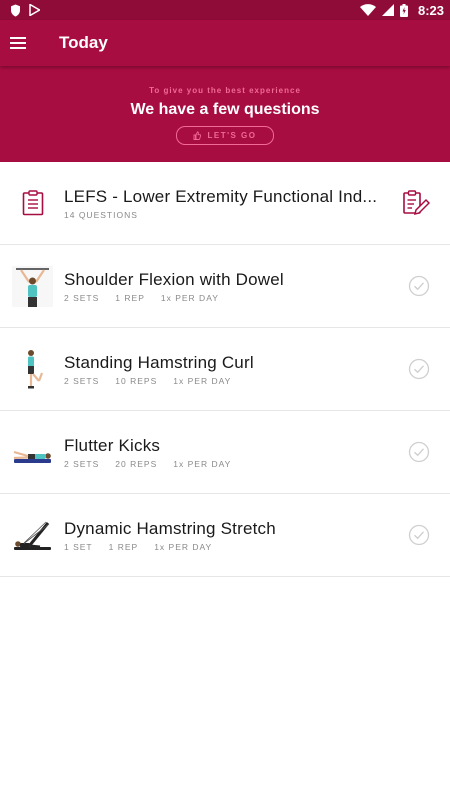 This screenshot has height=800, width=450. I want to click on shield-icon, so click(15, 10).